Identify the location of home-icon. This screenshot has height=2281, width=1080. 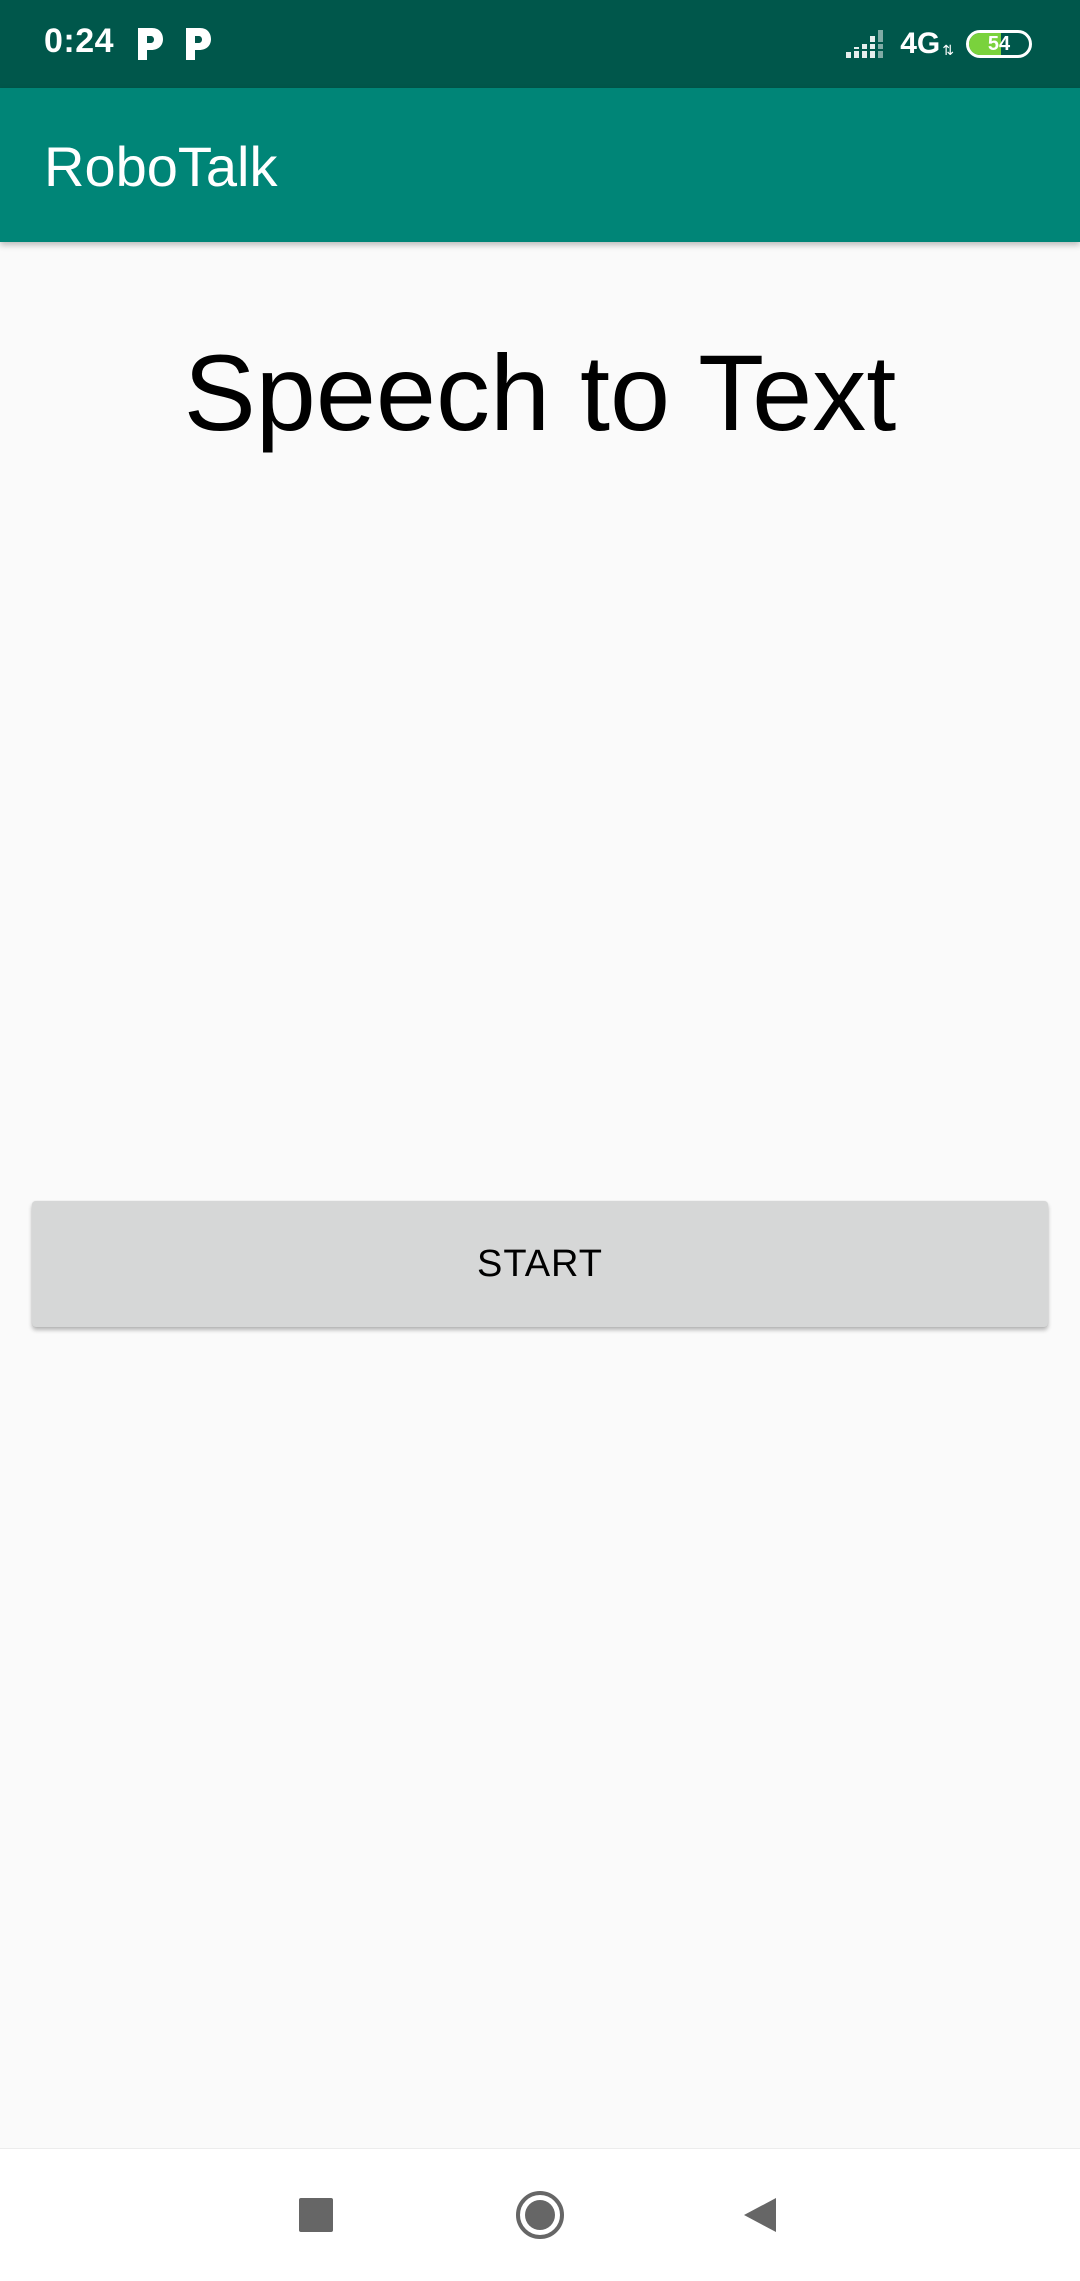
(540, 2215).